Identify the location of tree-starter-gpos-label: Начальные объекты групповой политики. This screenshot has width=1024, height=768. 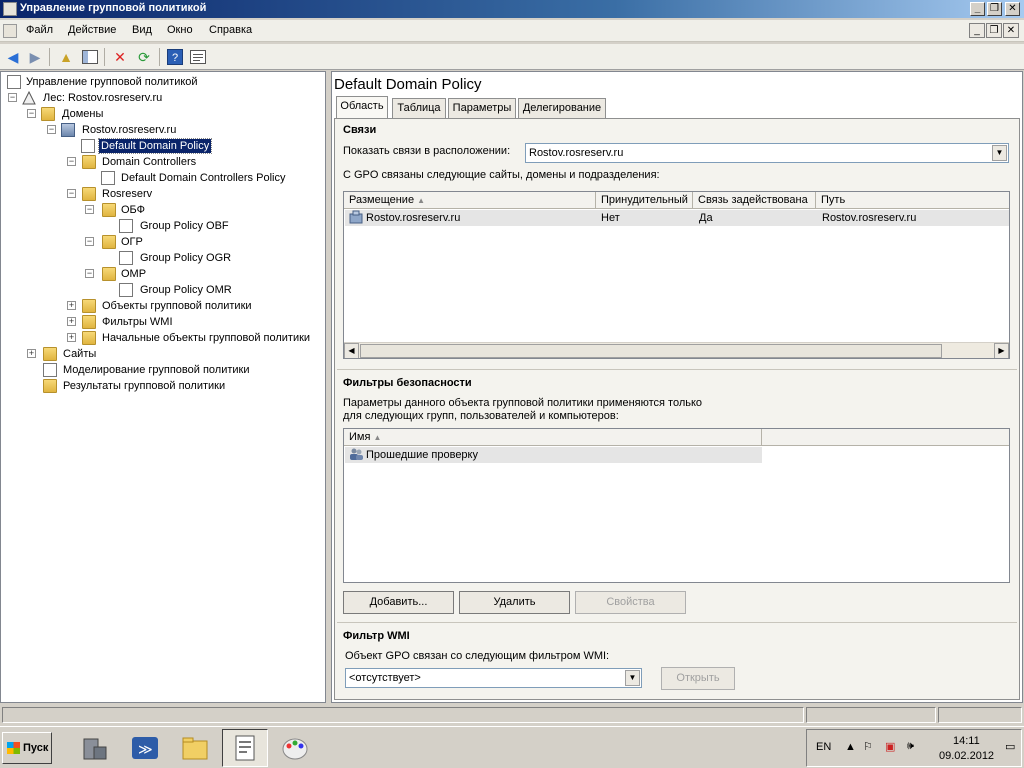
(206, 338).